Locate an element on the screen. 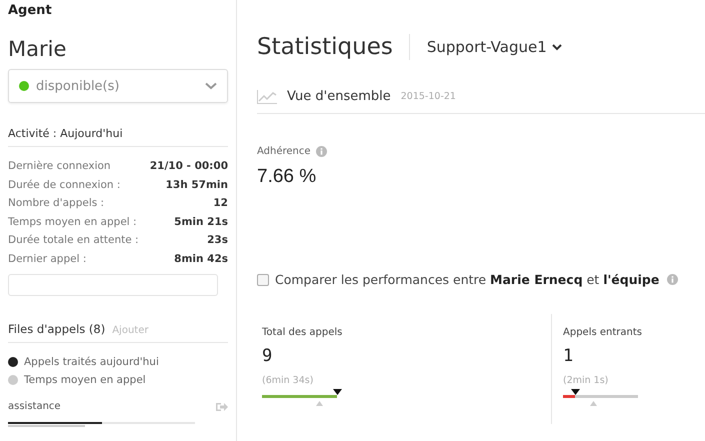 The width and height of the screenshot is (705, 441). card-title: Appels entrants is located at coordinates (603, 332).